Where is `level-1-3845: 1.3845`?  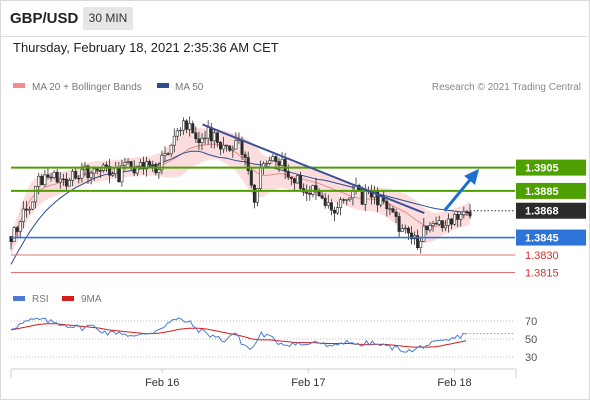 level-1-3845: 1.3845 is located at coordinates (298, 237).